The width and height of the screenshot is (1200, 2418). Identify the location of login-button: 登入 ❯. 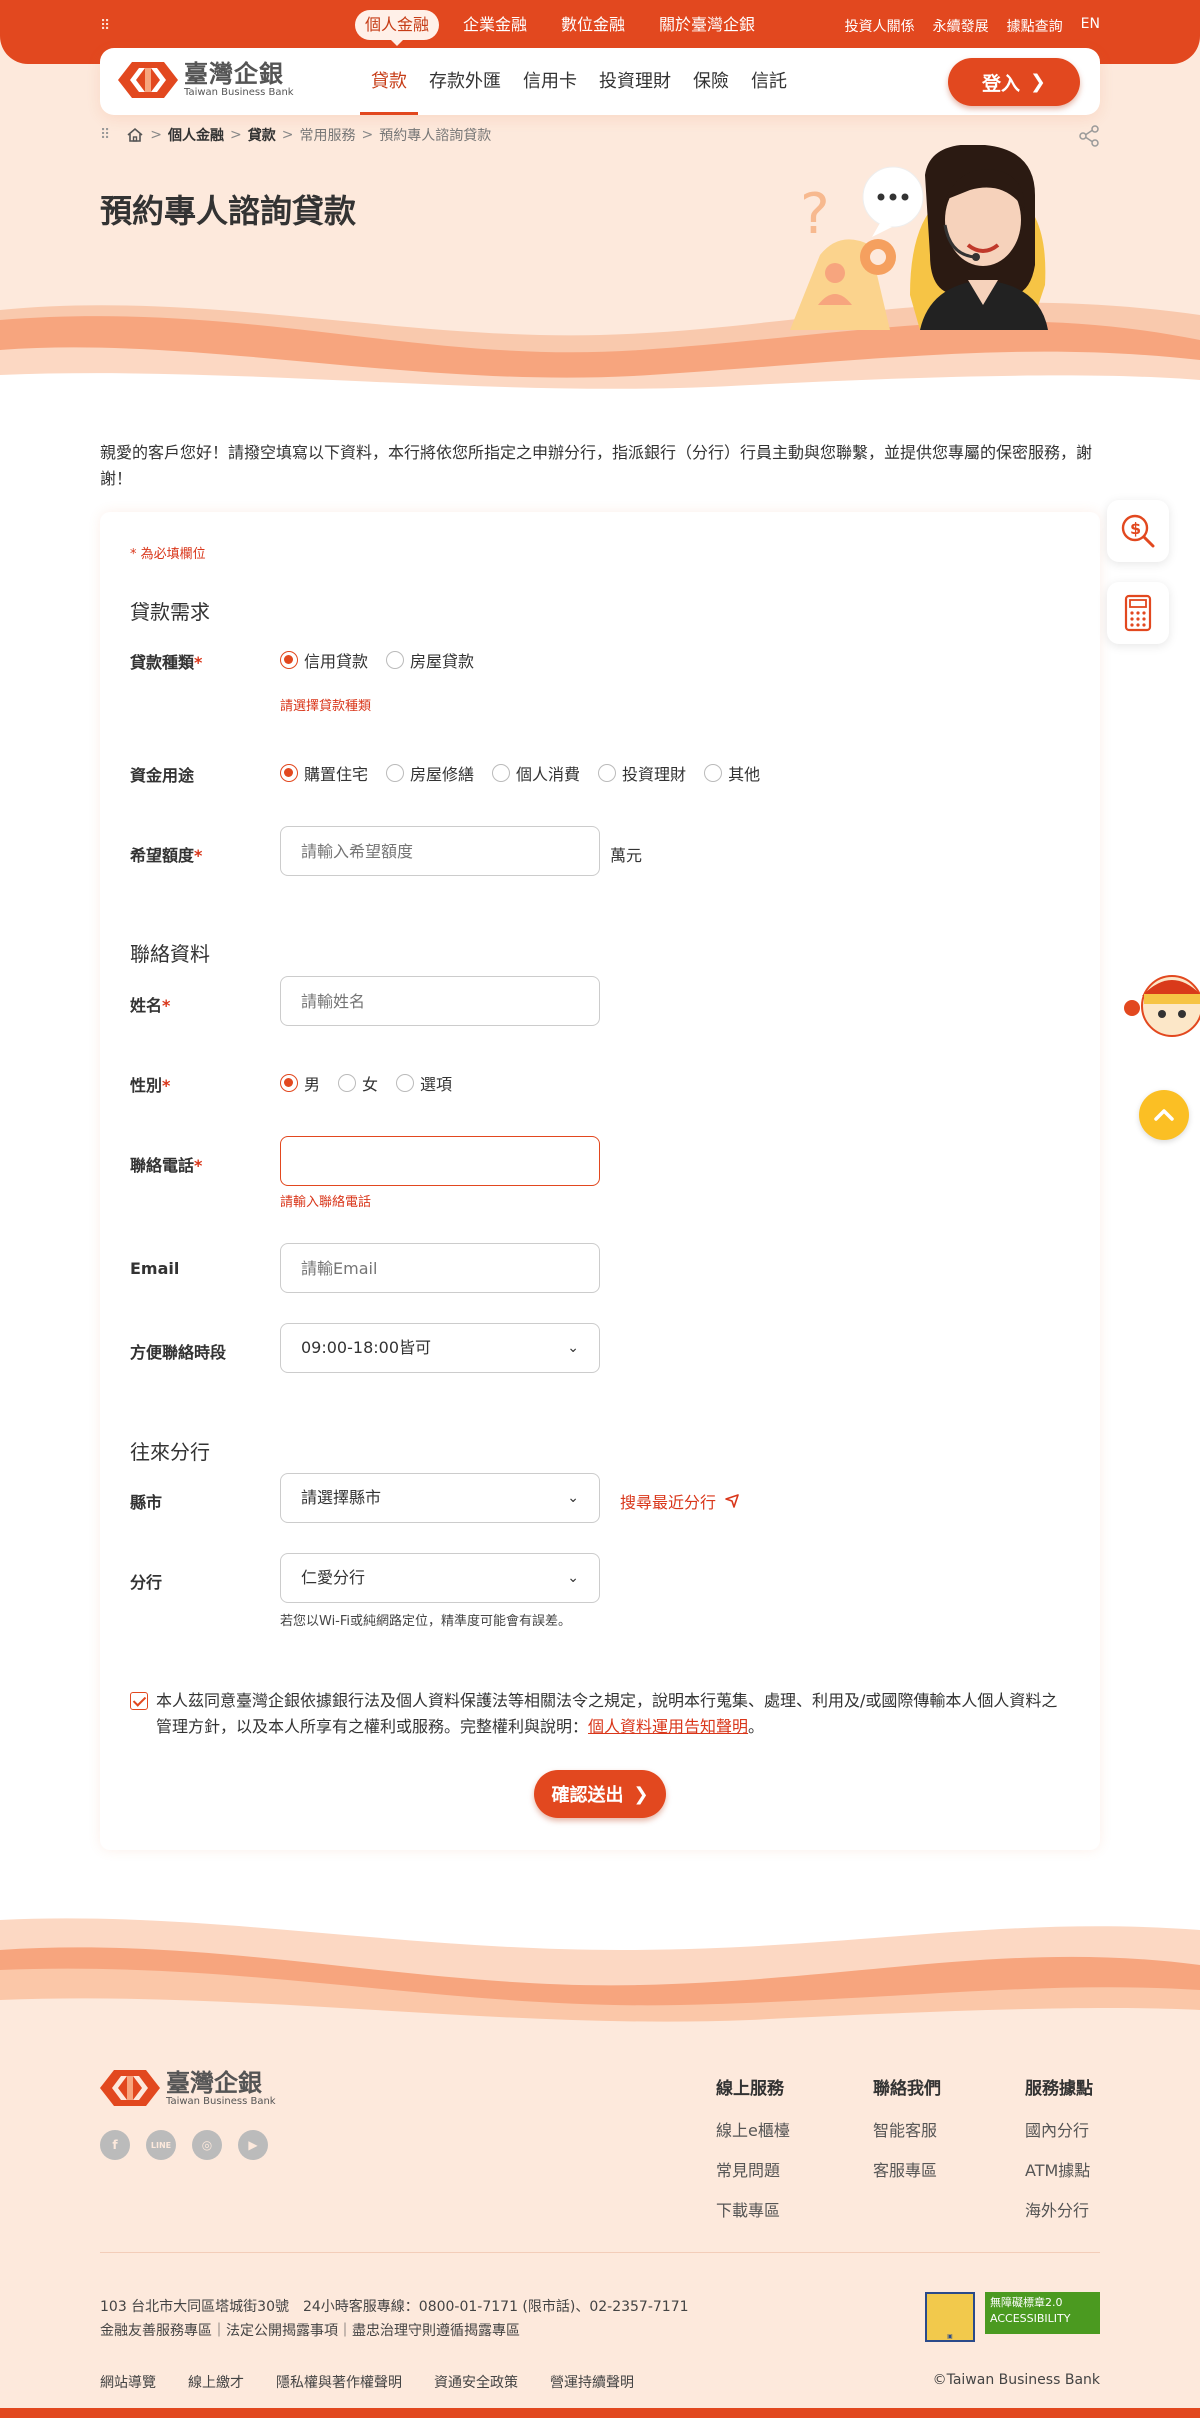
(1014, 82).